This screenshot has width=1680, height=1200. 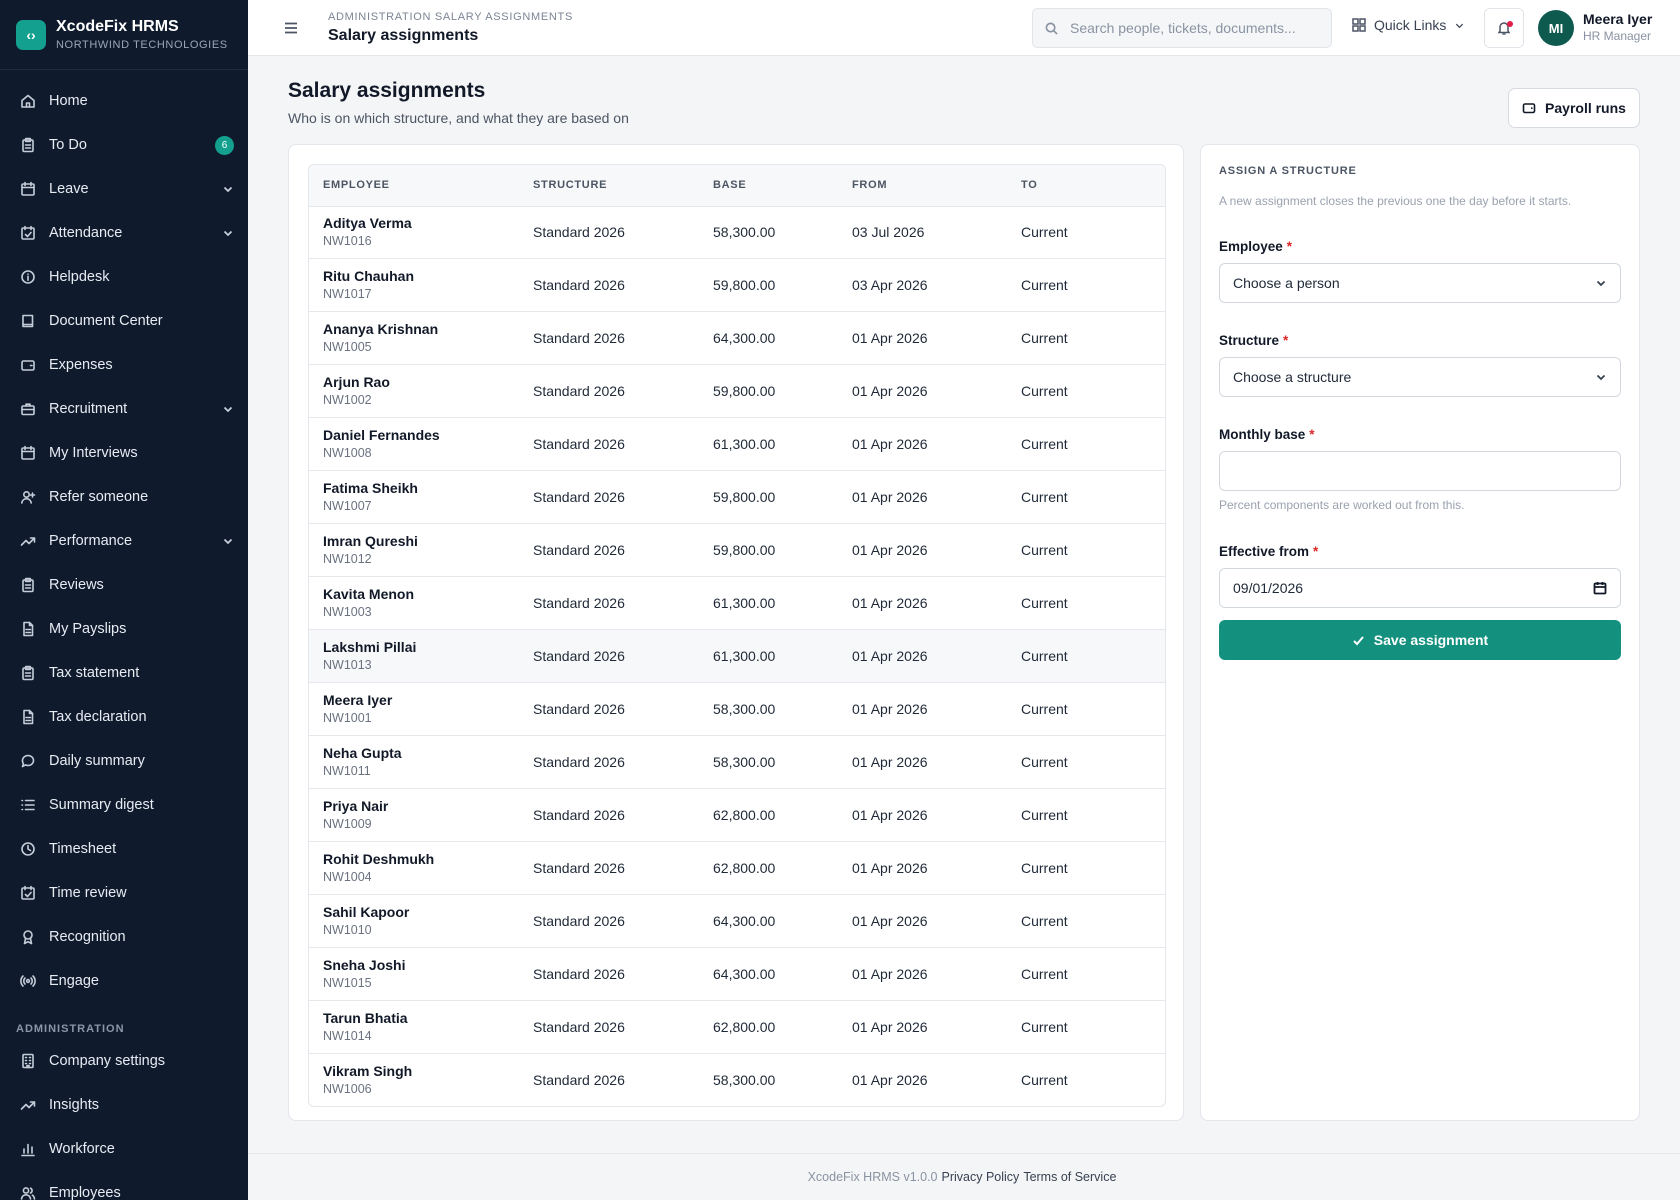 I want to click on avatar: MI, so click(x=1556, y=28).